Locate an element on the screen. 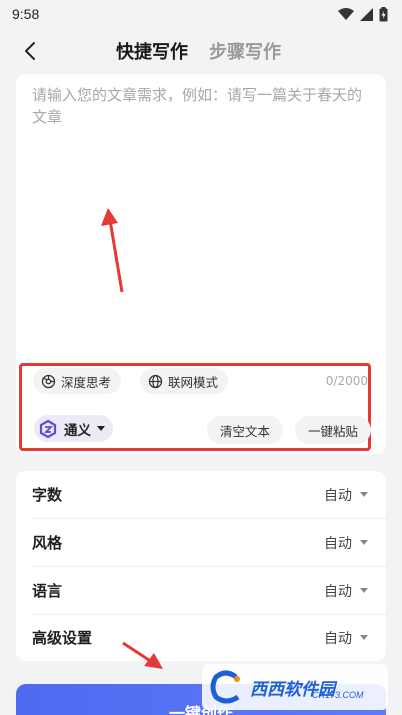 The height and width of the screenshot is (715, 402). status-bar: 9:58 is located at coordinates (201, 14).